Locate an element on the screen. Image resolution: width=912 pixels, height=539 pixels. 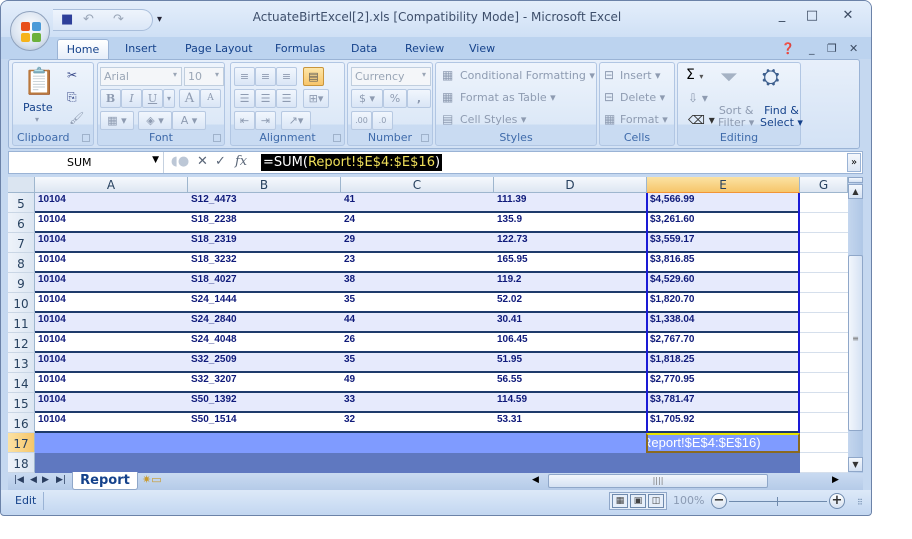
cell-g13 is located at coordinates (824, 363).